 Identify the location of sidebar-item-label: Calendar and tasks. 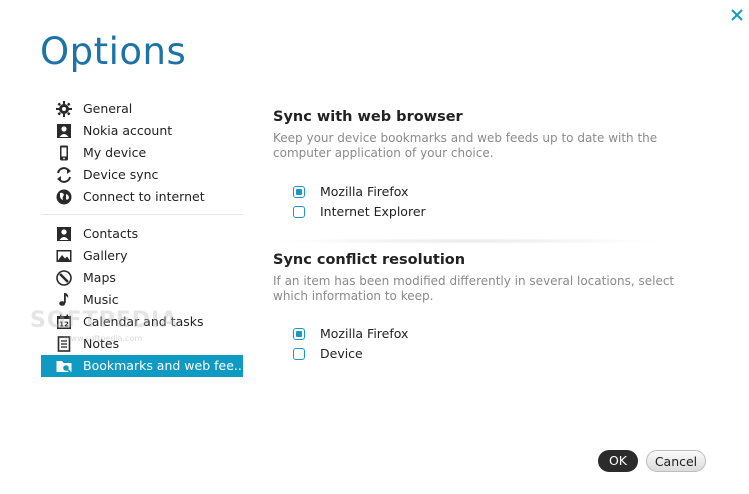
(143, 321).